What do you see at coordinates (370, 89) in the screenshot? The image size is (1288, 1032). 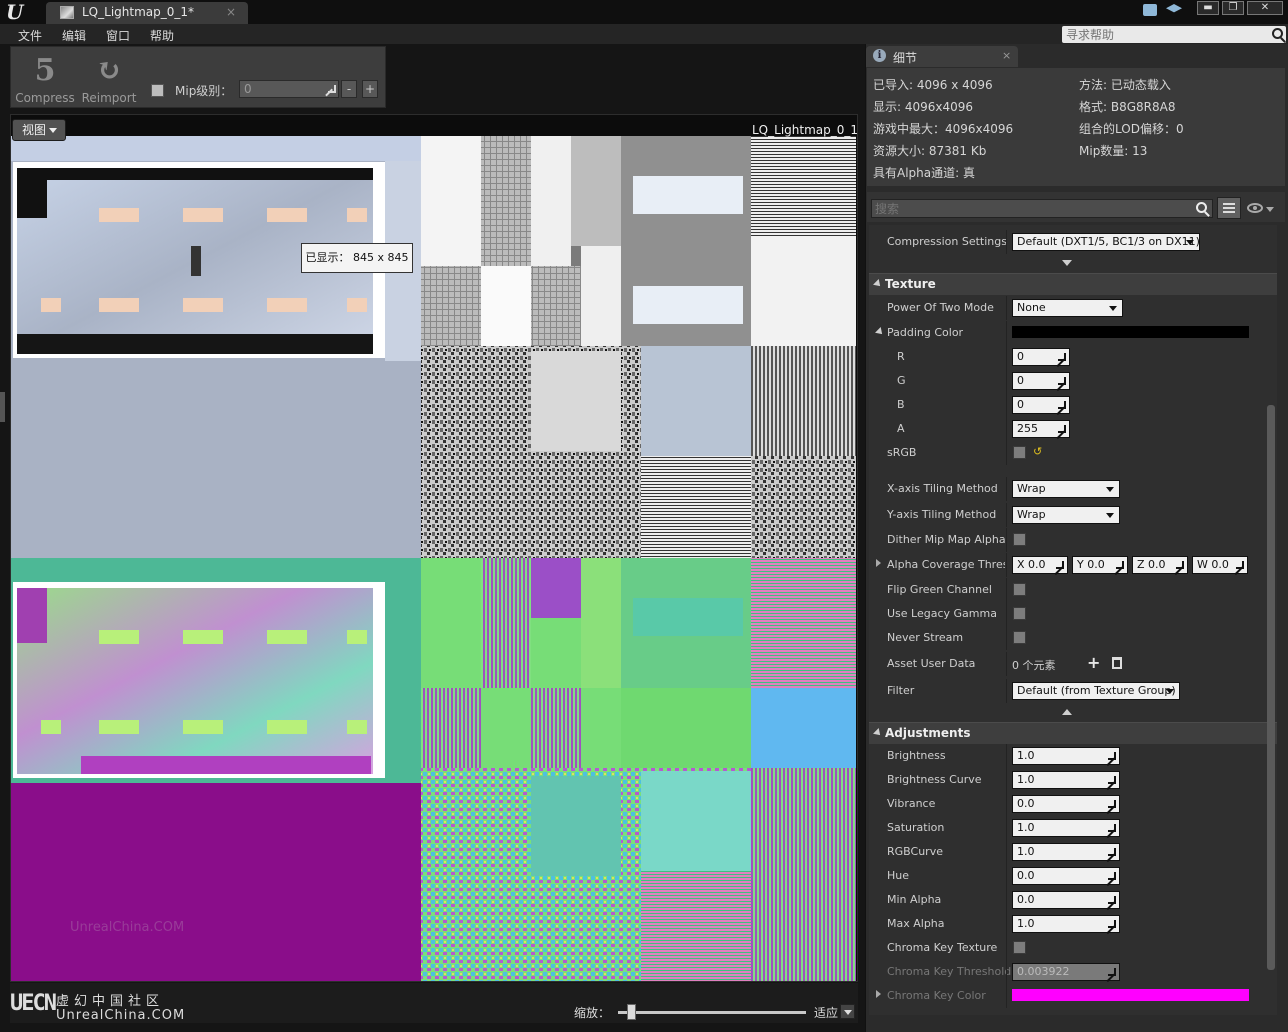 I see `mip-increase-button: +` at bounding box center [370, 89].